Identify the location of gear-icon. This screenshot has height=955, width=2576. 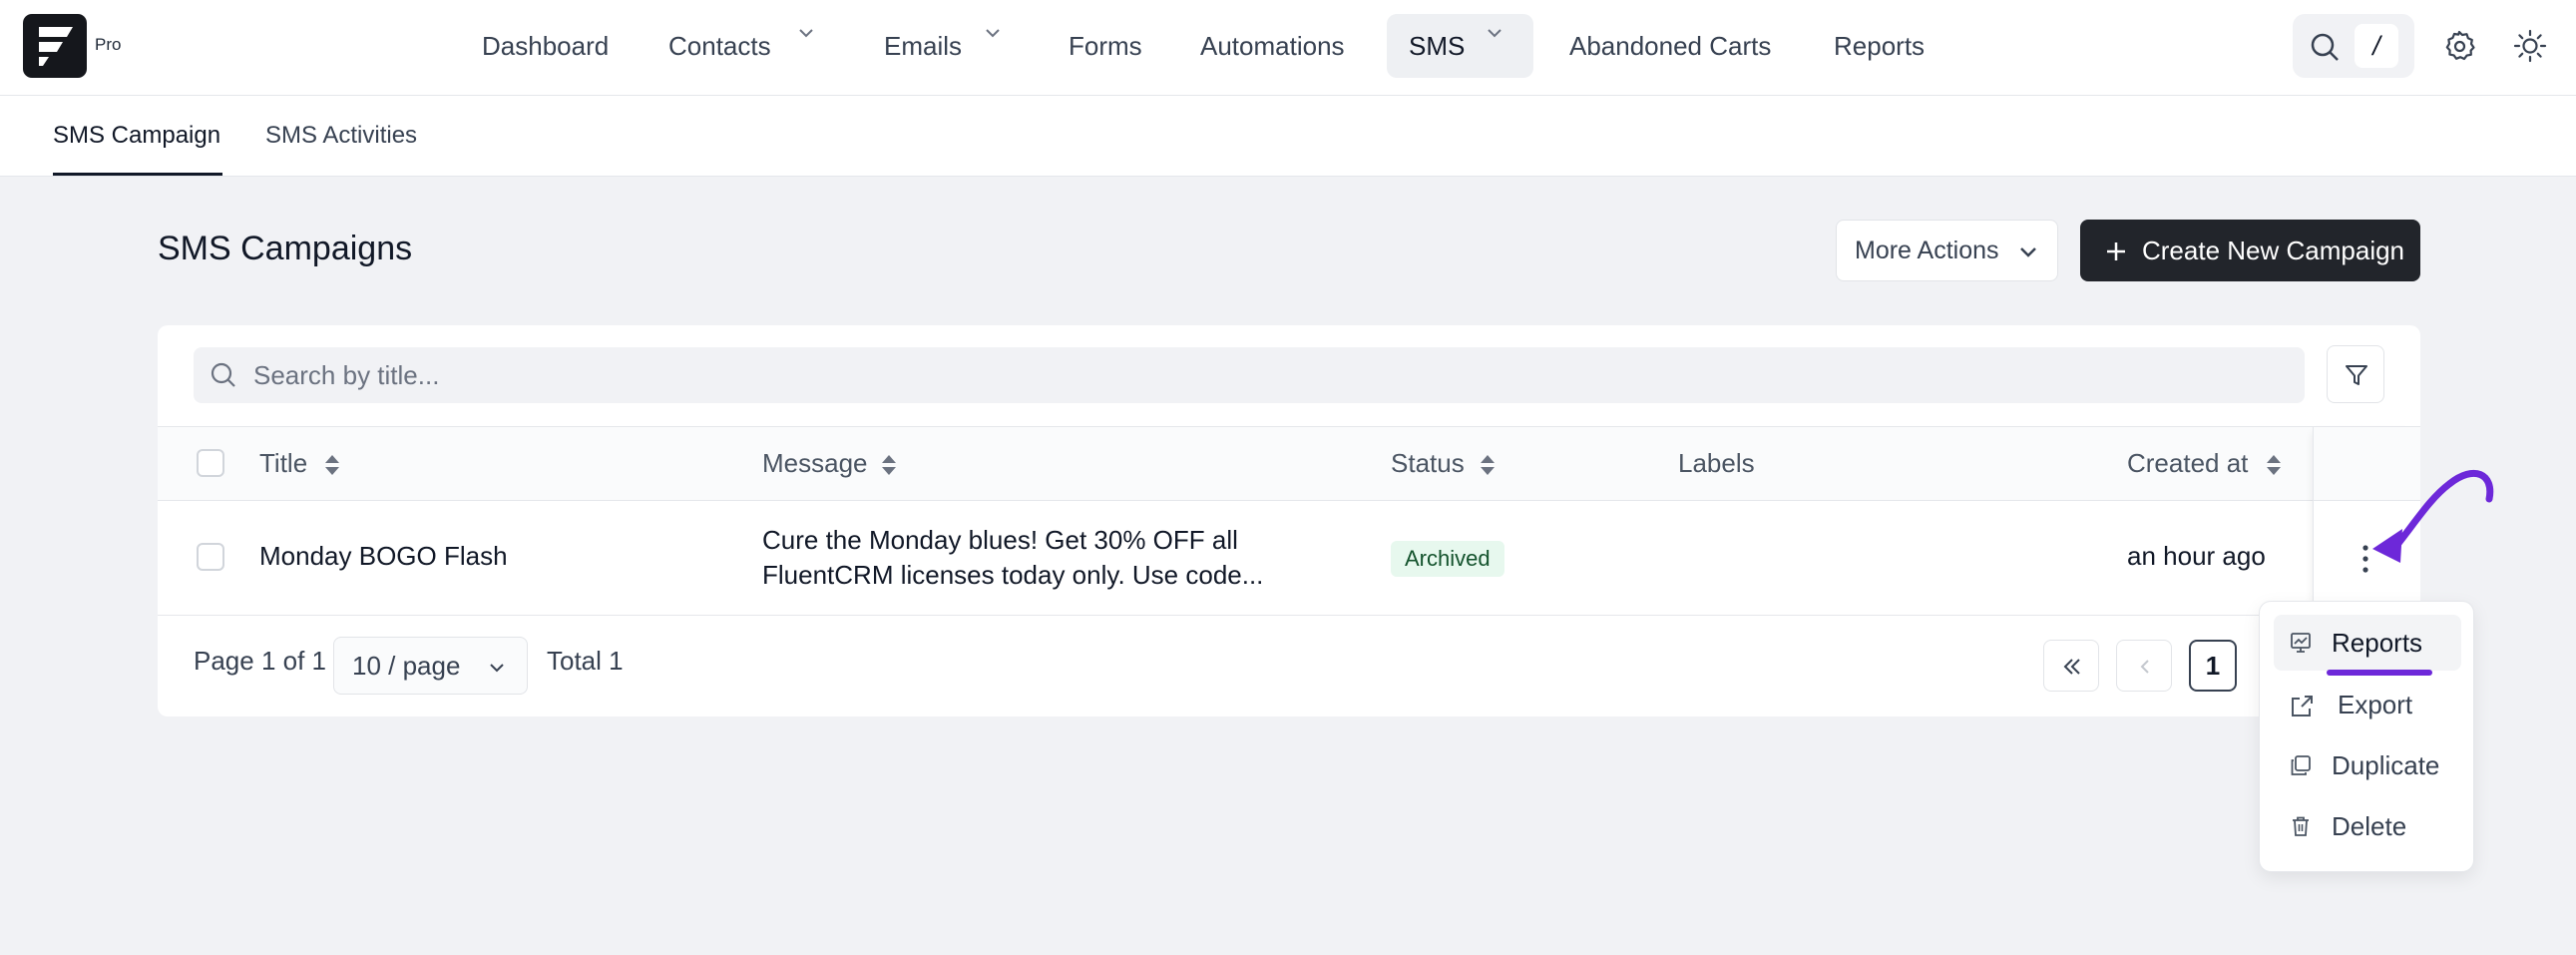
(2459, 46).